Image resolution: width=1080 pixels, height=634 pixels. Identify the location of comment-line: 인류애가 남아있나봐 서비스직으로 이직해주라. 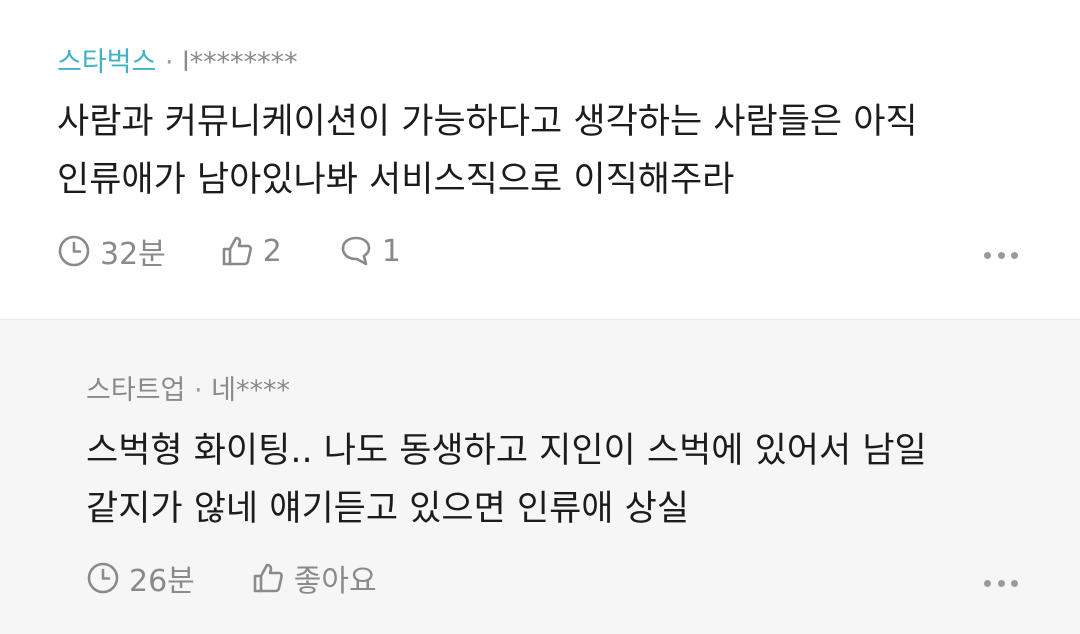
(396, 180).